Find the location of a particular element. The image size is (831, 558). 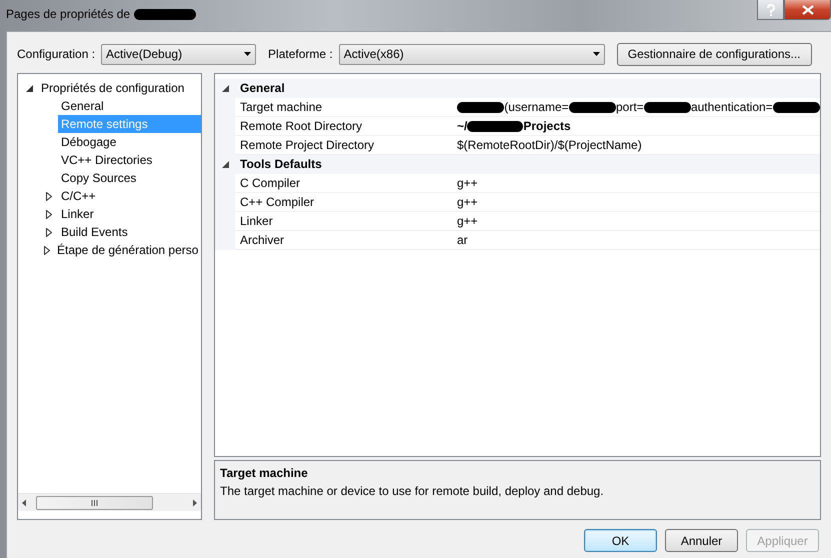

configuration-label: Configuration : is located at coordinates (56, 54).